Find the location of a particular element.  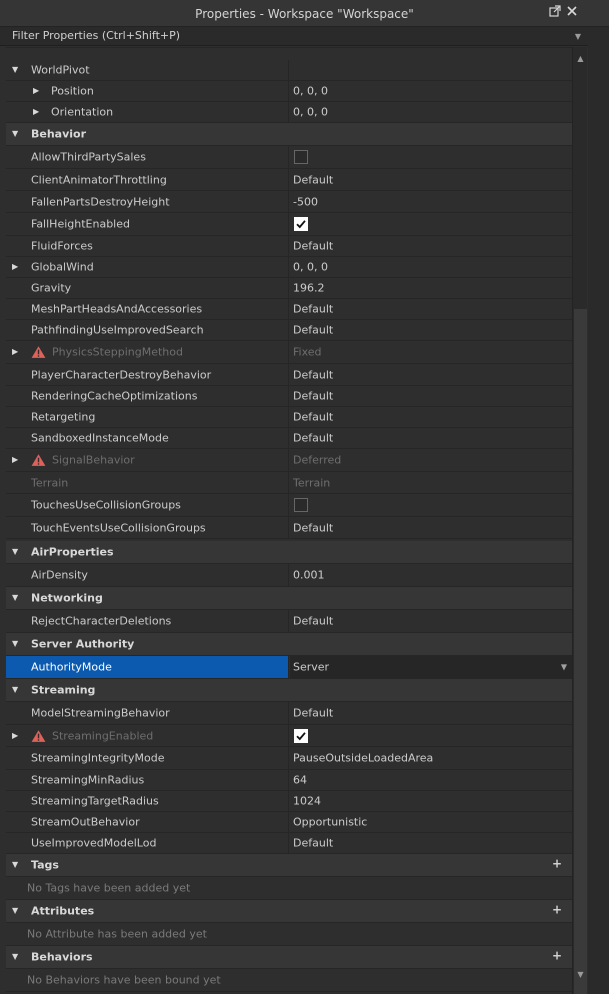

category-networking: ▼ Networking is located at coordinates (289, 598).